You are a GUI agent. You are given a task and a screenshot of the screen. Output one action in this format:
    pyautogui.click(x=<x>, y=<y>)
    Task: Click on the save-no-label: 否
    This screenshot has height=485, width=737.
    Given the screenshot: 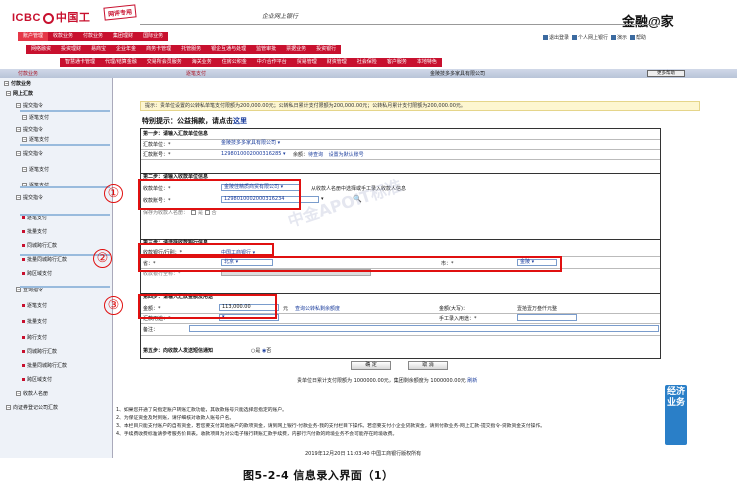 What is the action you would take?
    pyautogui.click(x=214, y=213)
    